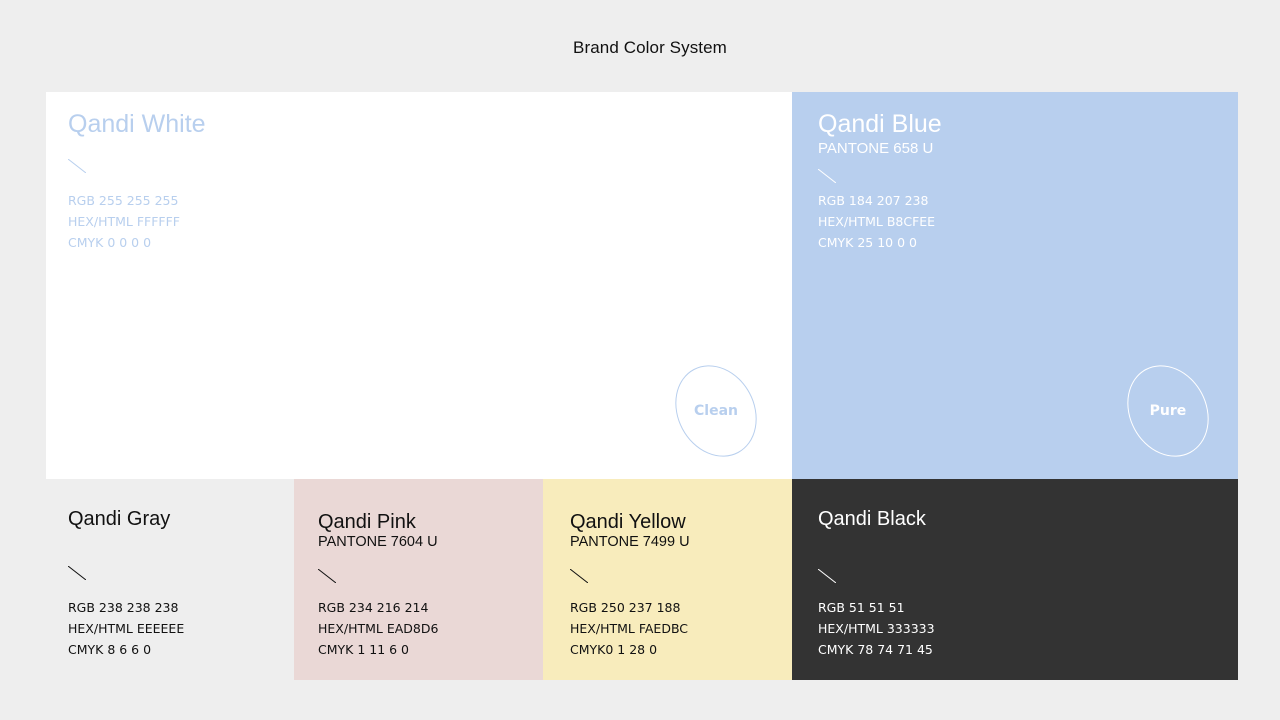  I want to click on keyword-label: Clean, so click(716, 411).